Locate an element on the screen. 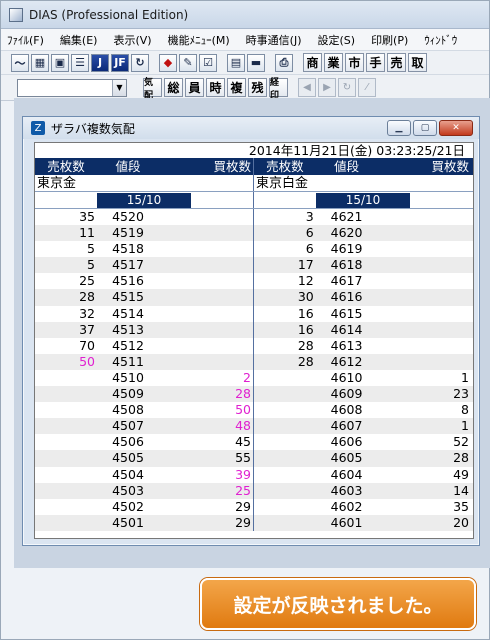  sell-qty-cell: 70 is located at coordinates (66, 346).